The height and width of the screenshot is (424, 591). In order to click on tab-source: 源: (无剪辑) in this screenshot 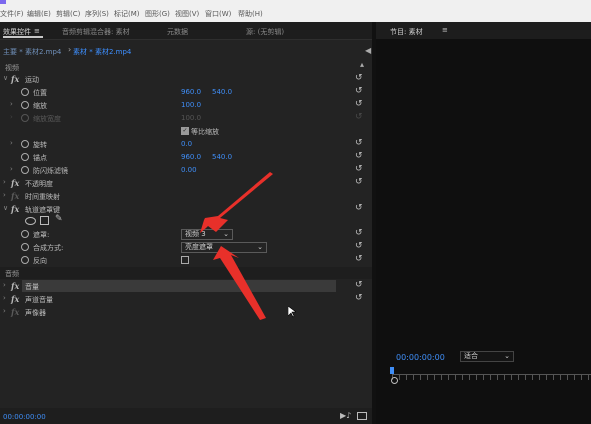, I will do `click(265, 32)`.